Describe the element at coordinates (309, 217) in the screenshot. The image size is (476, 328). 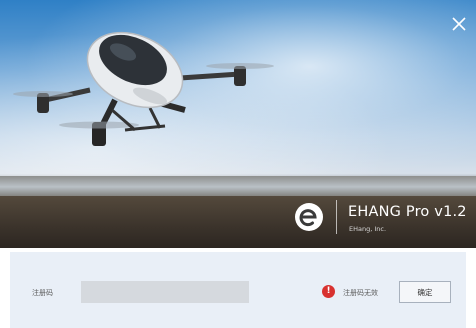
I see `ehang-logo-icon` at that location.